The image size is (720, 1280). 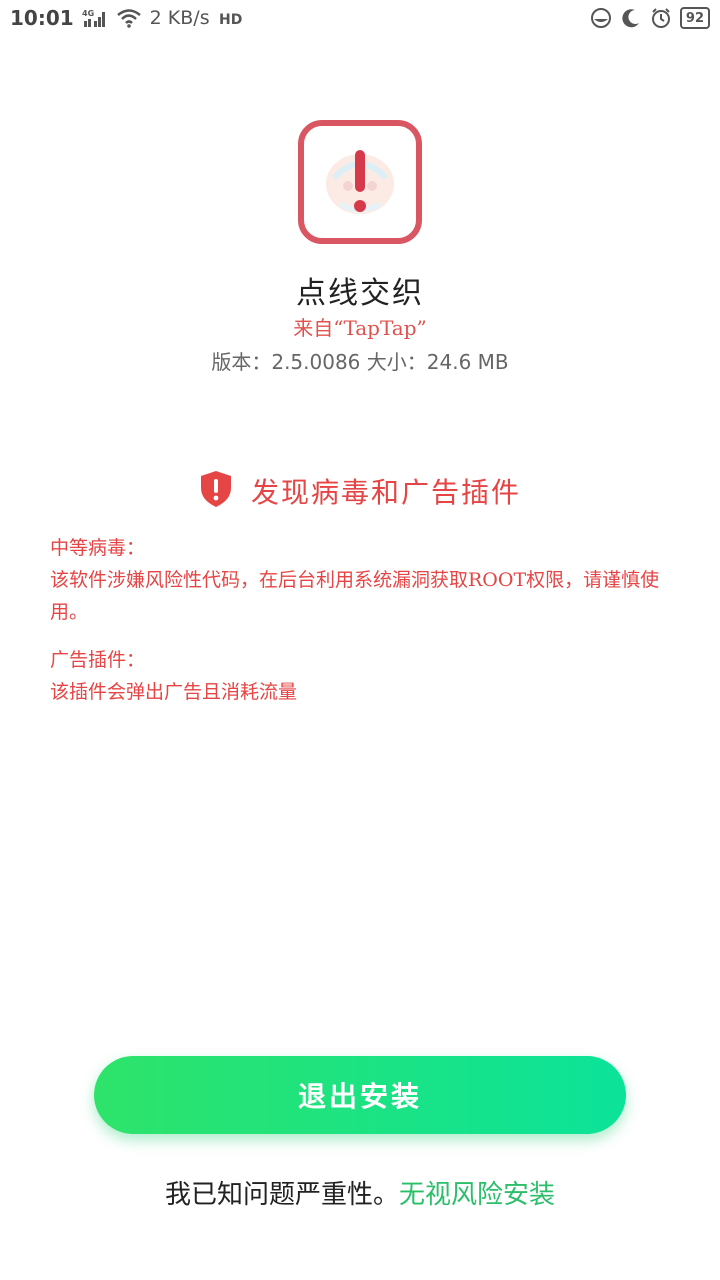 What do you see at coordinates (98, 548) in the screenshot?
I see `virus-detail-title: 中等病毒：` at bounding box center [98, 548].